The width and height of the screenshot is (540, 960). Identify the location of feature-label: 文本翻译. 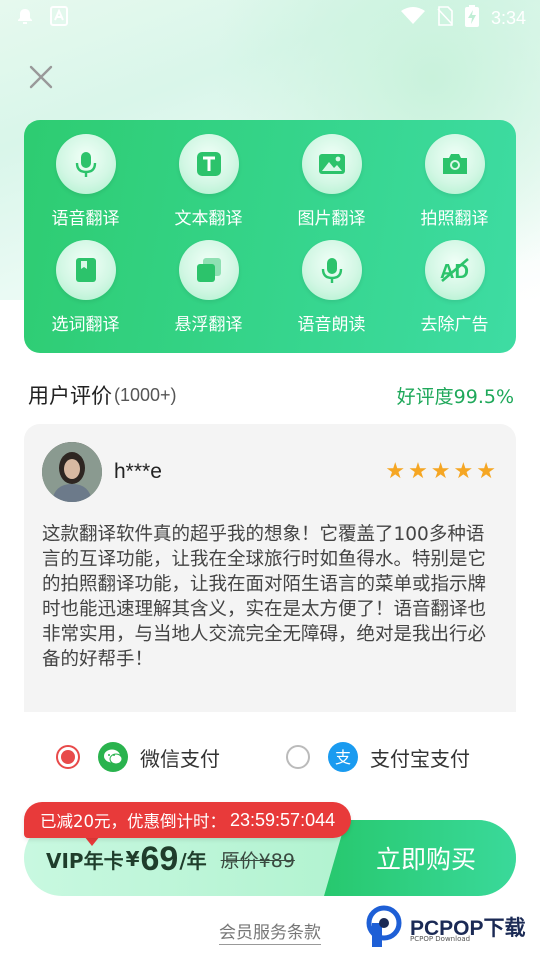
(208, 219).